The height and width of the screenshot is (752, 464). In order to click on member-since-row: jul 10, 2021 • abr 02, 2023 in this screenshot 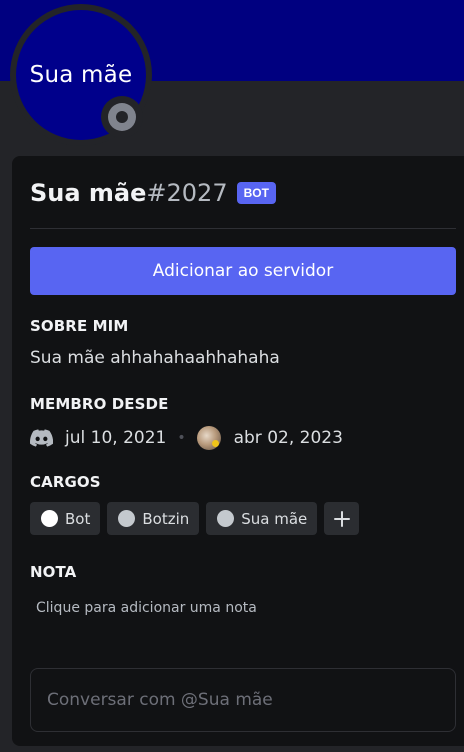, I will do `click(186, 438)`.